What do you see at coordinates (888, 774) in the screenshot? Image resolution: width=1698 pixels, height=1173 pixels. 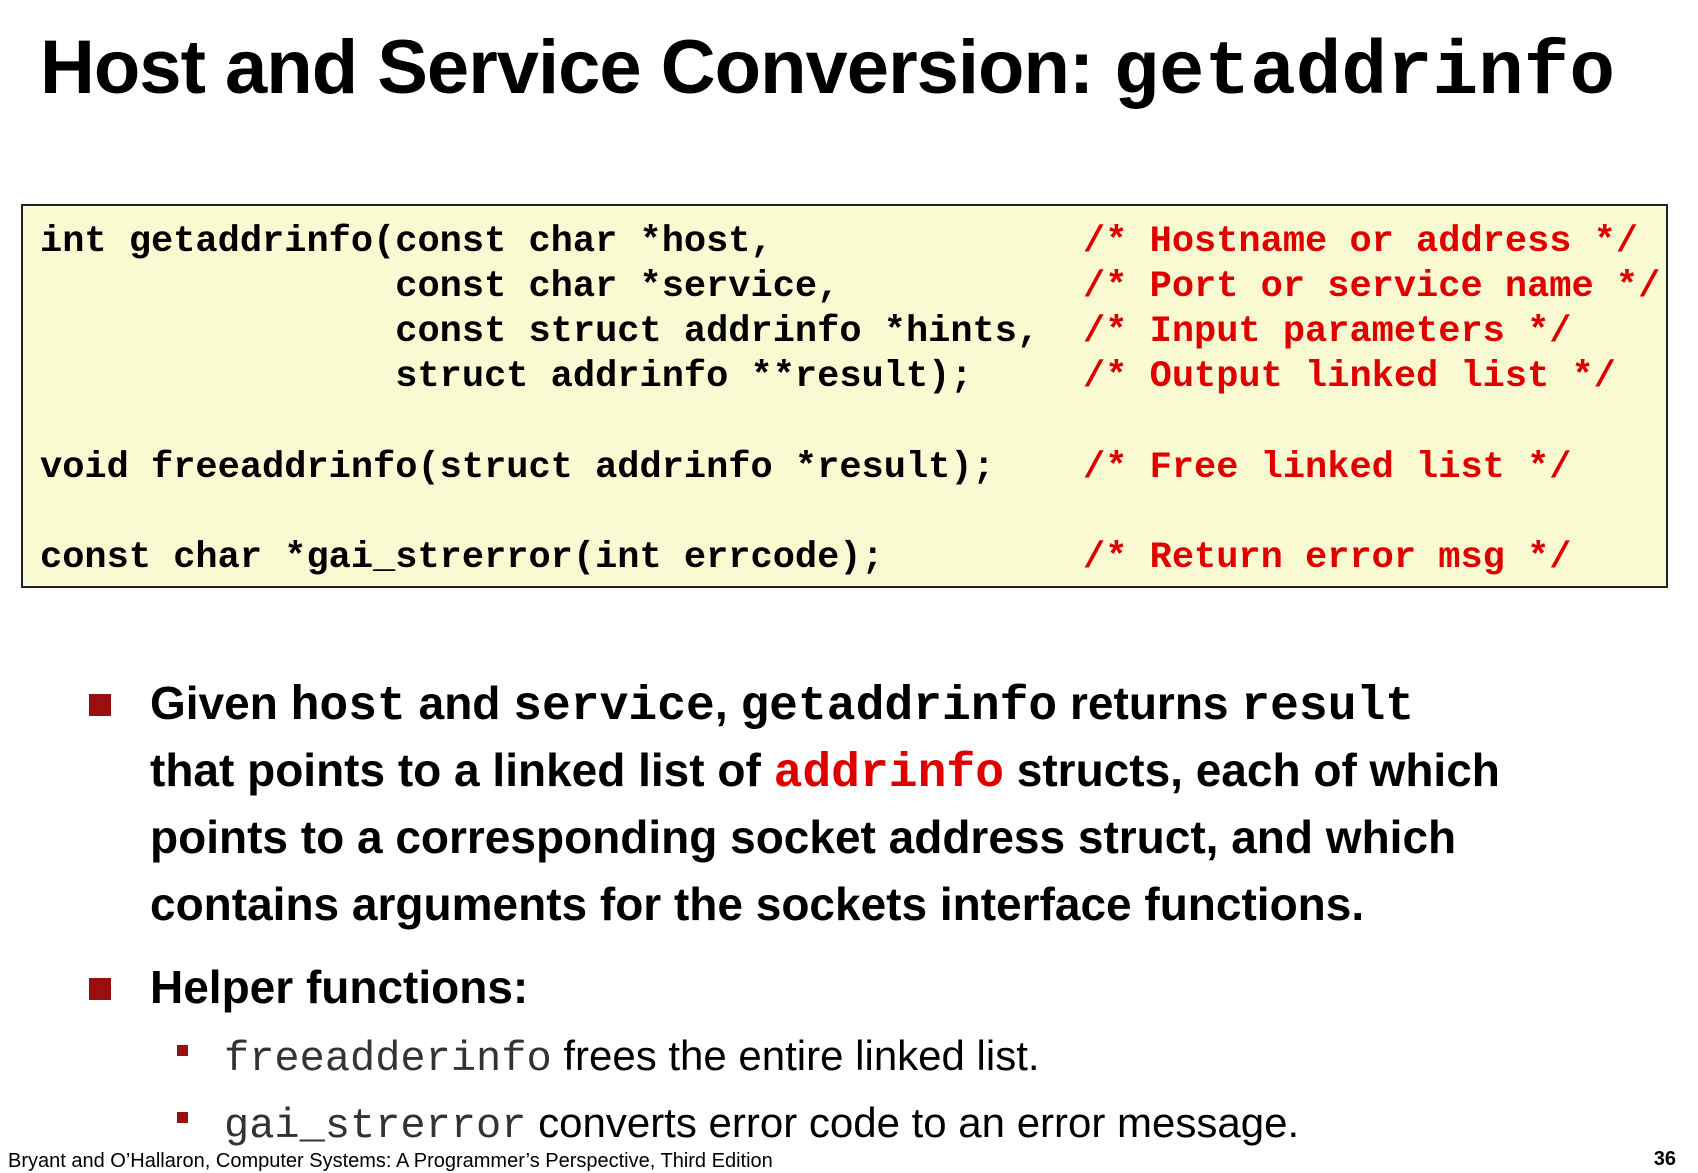 I see `code-addrinfo: addrinfo` at bounding box center [888, 774].